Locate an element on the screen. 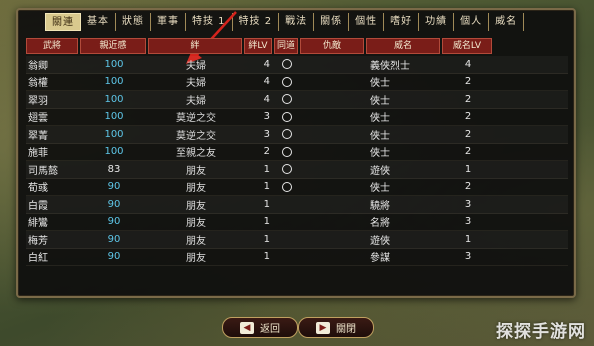  table-row: 翅雲 100 莫逆之交 3 俠士 2 is located at coordinates (297, 117).